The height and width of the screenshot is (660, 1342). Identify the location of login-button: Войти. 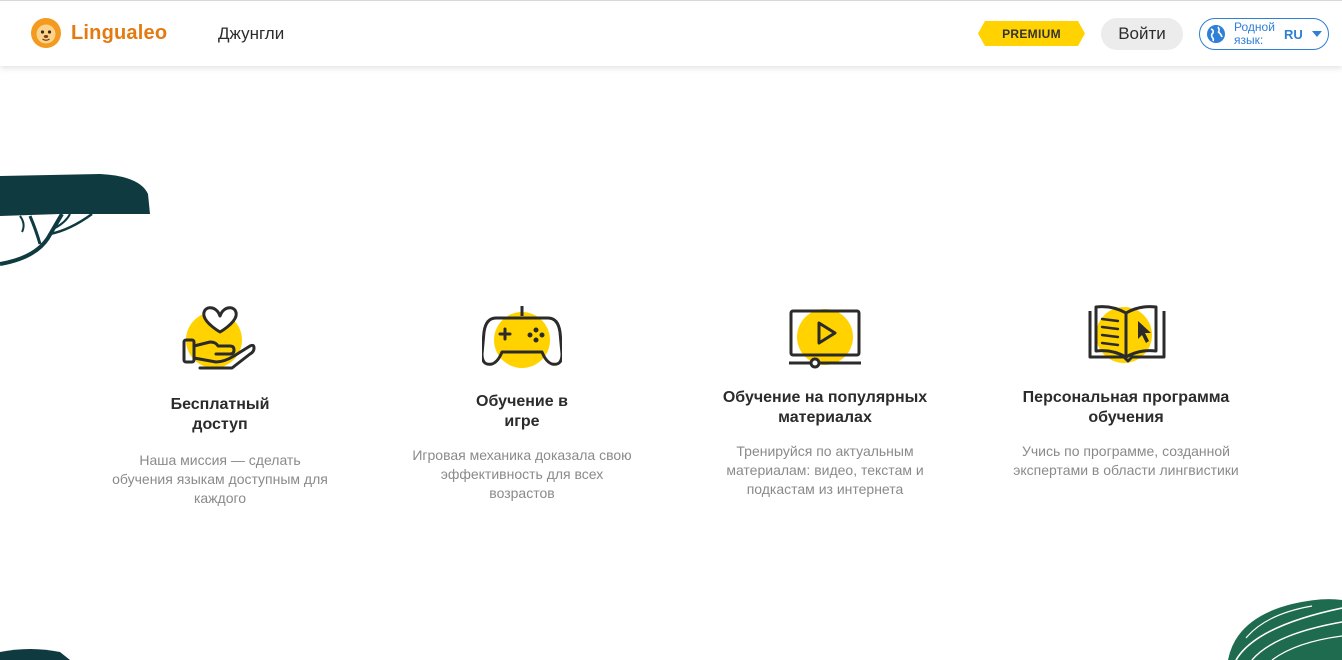
(1142, 34).